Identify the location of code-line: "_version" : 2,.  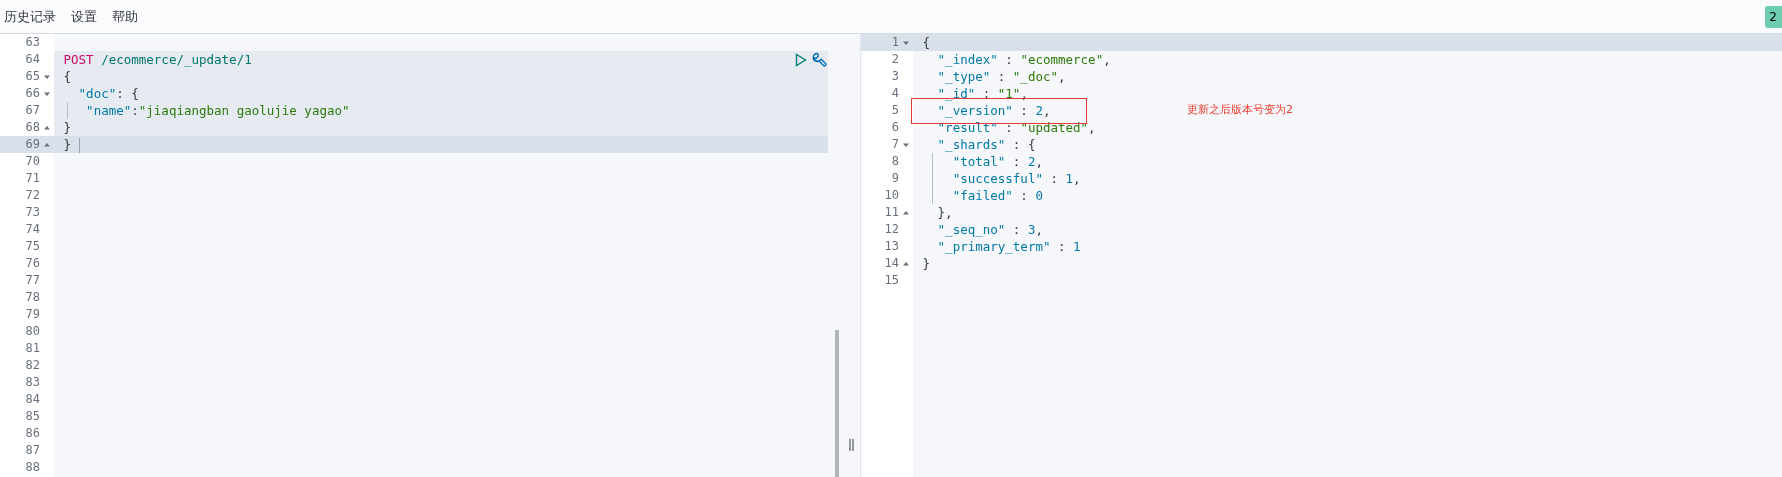
(993, 110).